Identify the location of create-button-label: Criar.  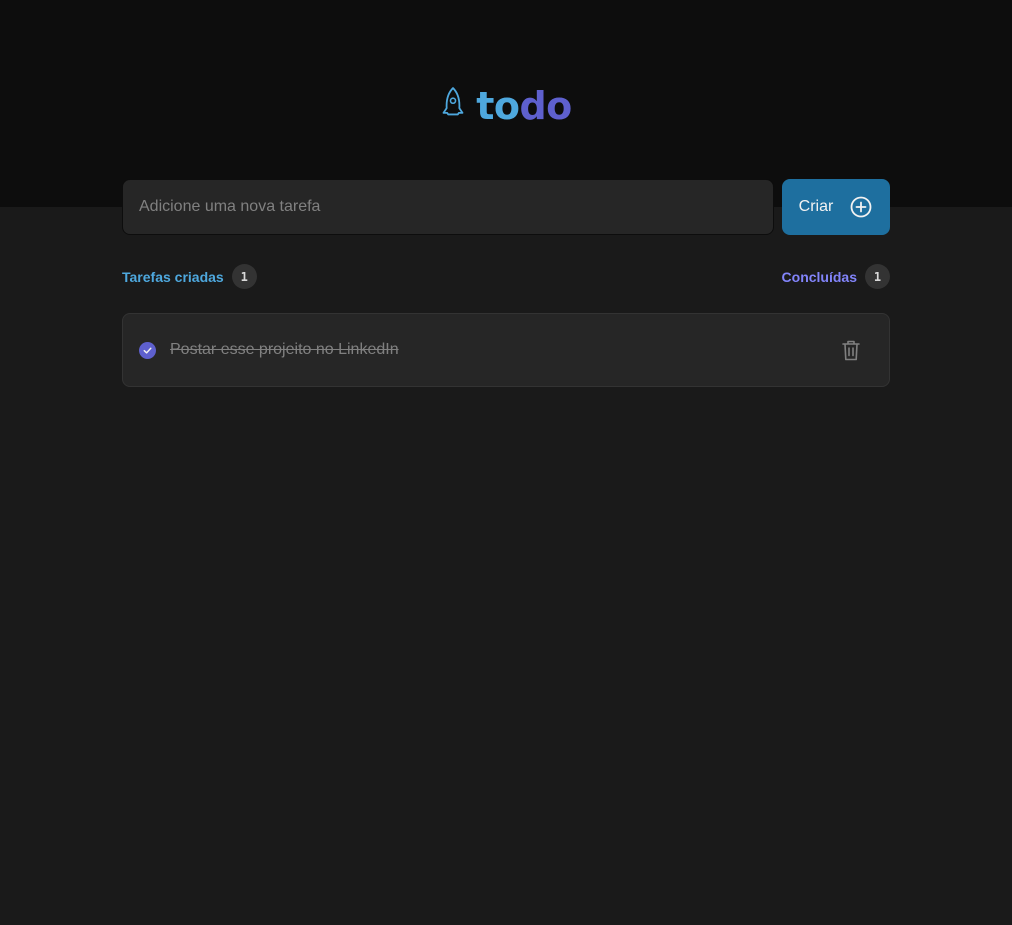
(816, 206).